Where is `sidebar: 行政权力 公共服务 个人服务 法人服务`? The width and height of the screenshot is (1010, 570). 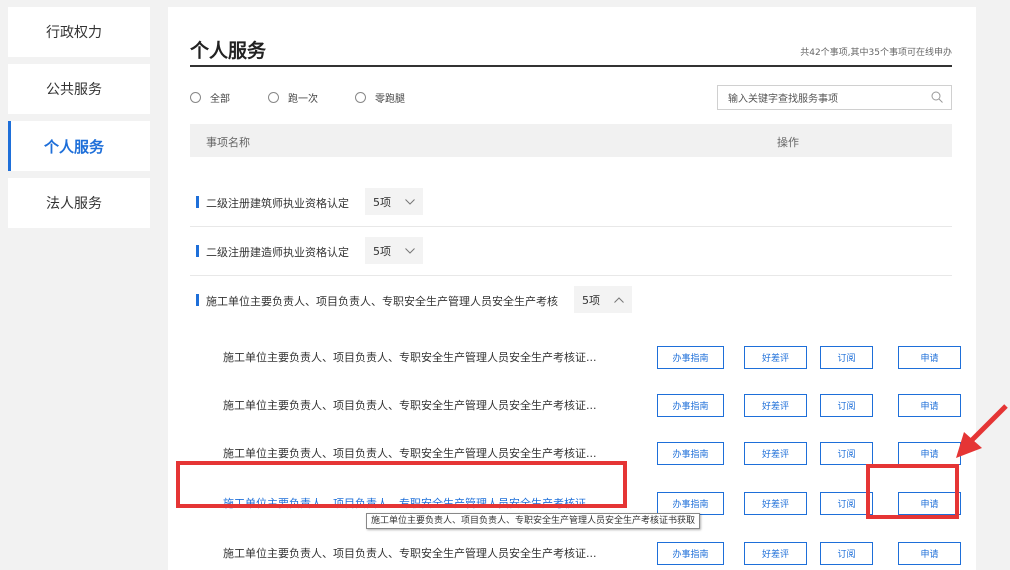
sidebar: 行政权力 公共服务 个人服务 法人服务 is located at coordinates (79, 121).